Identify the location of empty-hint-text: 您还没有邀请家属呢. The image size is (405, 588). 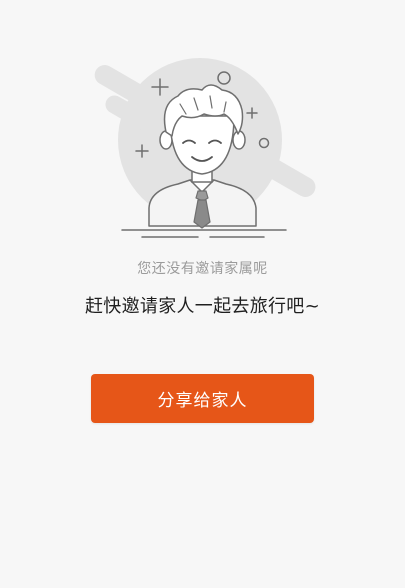
(202, 269).